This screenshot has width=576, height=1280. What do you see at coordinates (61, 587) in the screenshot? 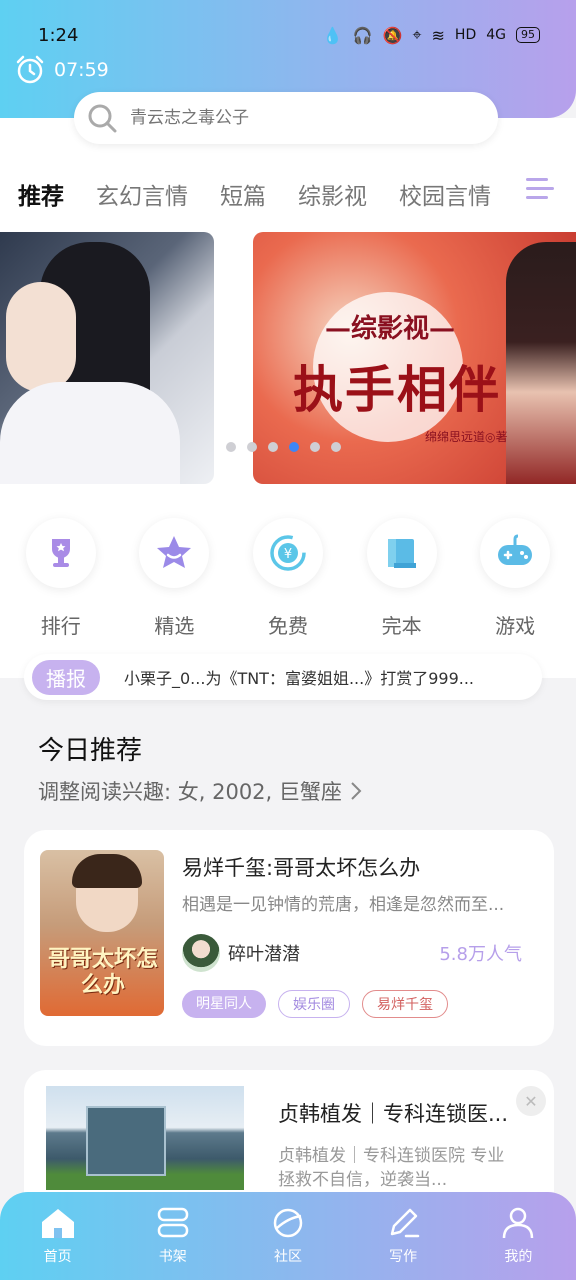
I see `quick-nav-ranking: 排行` at bounding box center [61, 587].